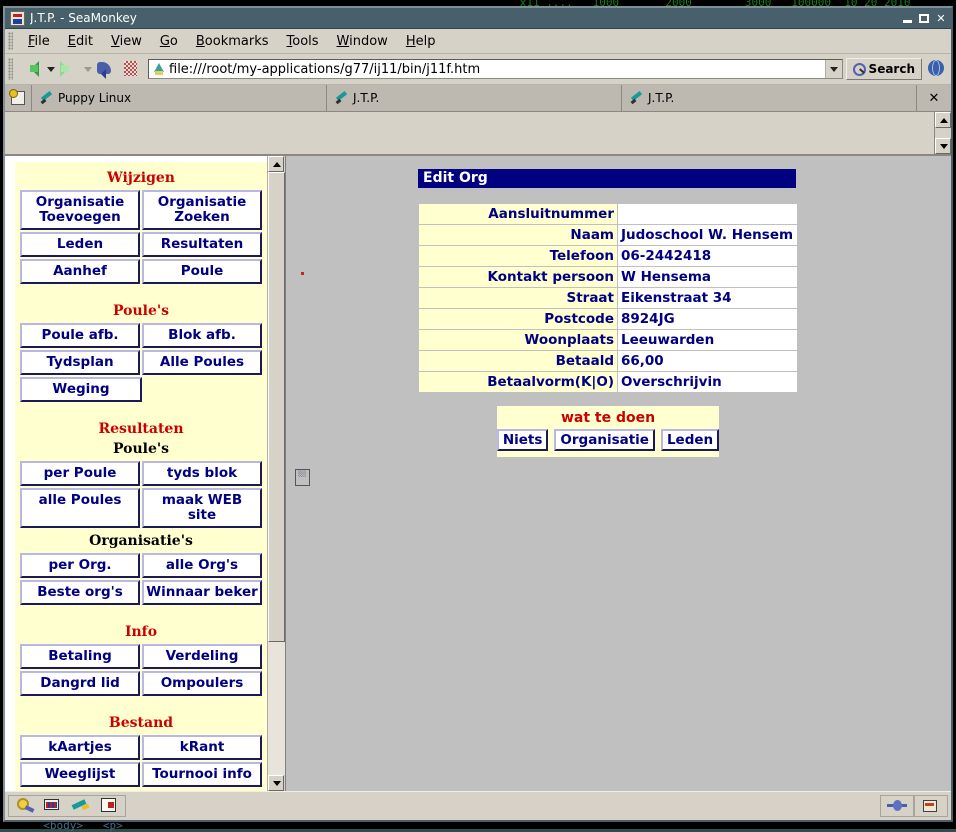 The image size is (956, 832). Describe the element at coordinates (907, 18) in the screenshot. I see `minimize-button` at that location.